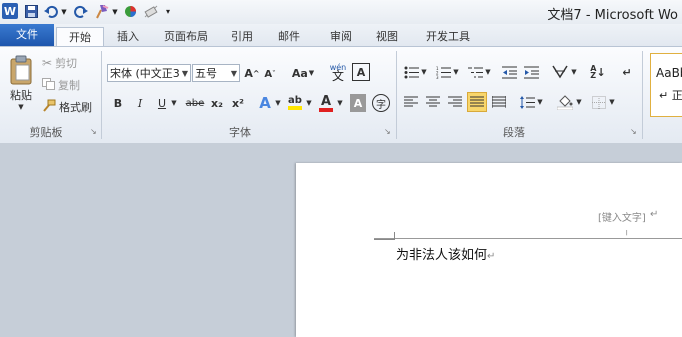 This screenshot has height=337, width=682. Describe the element at coordinates (21, 107) in the screenshot. I see `paste-dropdown-icon: ▼` at that location.